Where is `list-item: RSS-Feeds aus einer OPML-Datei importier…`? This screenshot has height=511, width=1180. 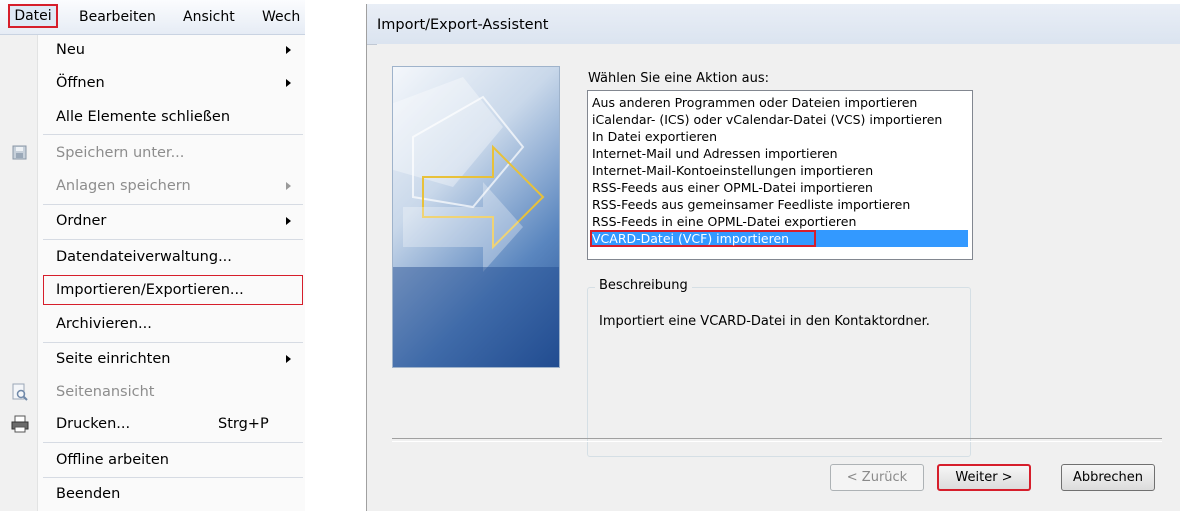
list-item: RSS-Feeds aus einer OPML-Datei importier… is located at coordinates (779, 187).